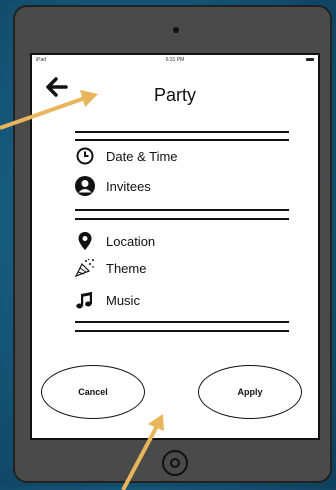 The height and width of the screenshot is (490, 336). I want to click on menu-item-music: Music, so click(107, 300).